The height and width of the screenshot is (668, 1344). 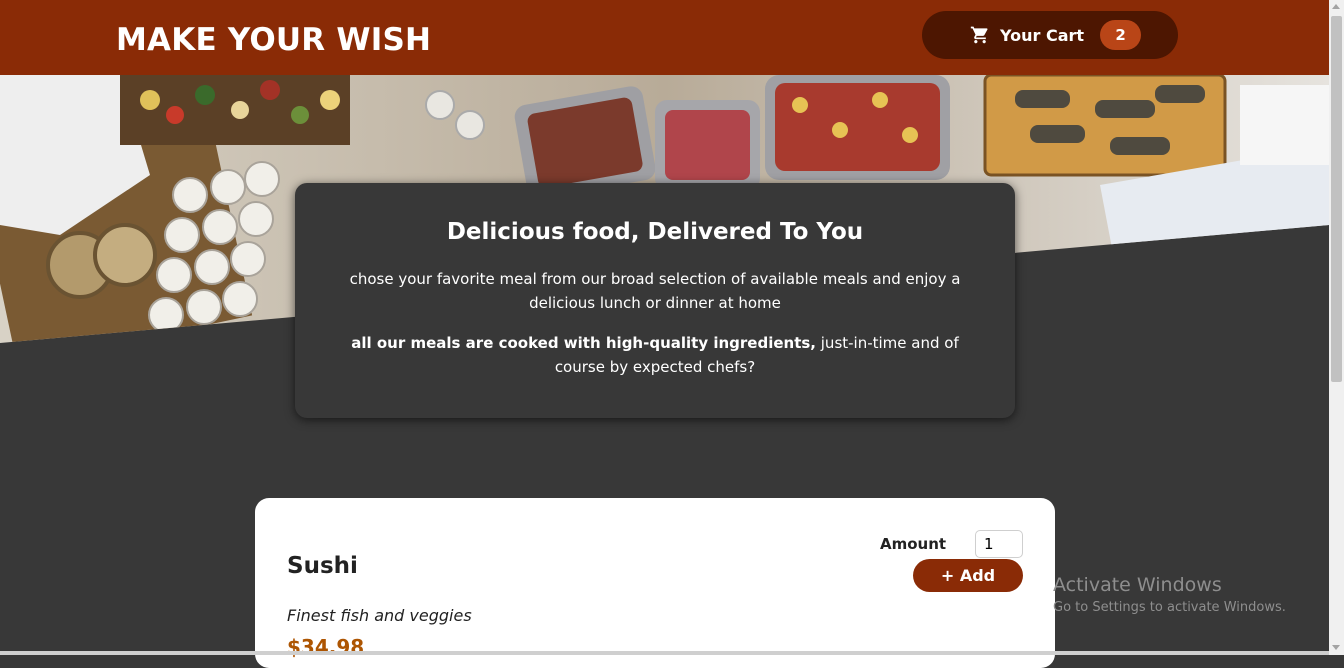 I want to click on amount-input, so click(x=999, y=544).